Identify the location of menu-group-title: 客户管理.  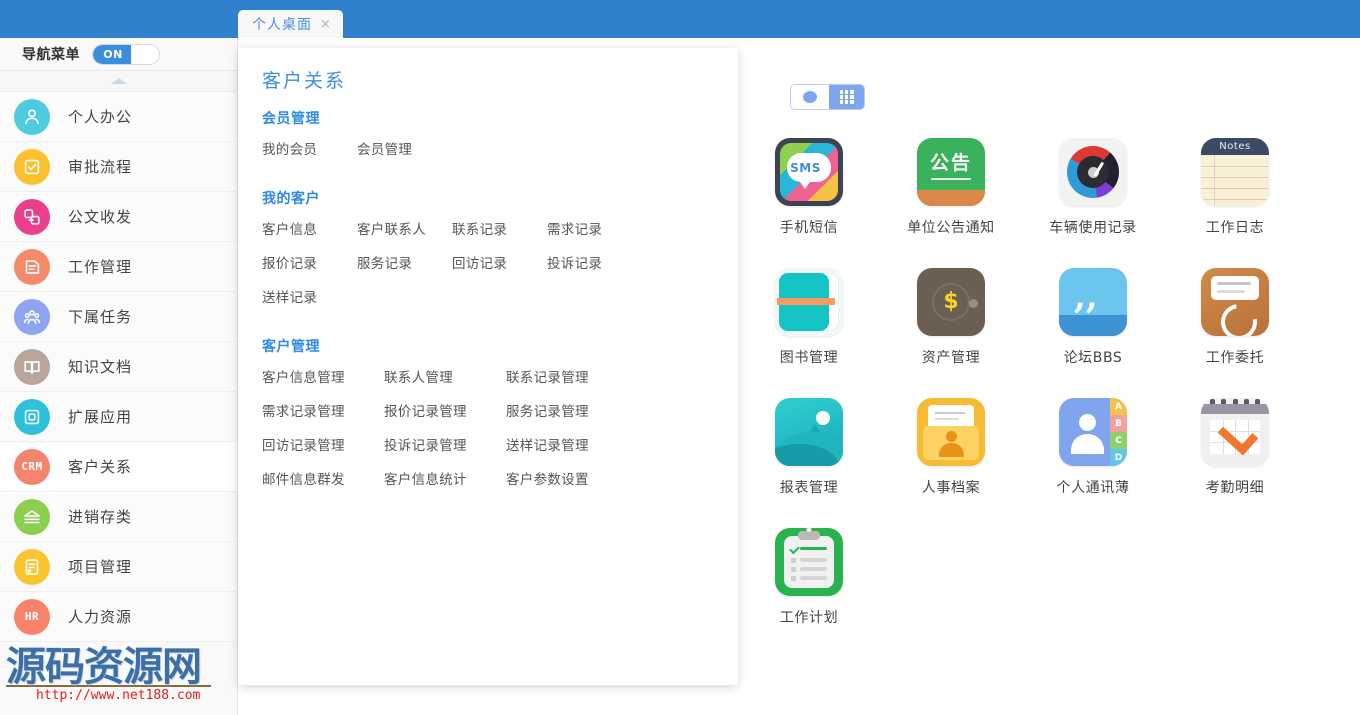
(291, 347).